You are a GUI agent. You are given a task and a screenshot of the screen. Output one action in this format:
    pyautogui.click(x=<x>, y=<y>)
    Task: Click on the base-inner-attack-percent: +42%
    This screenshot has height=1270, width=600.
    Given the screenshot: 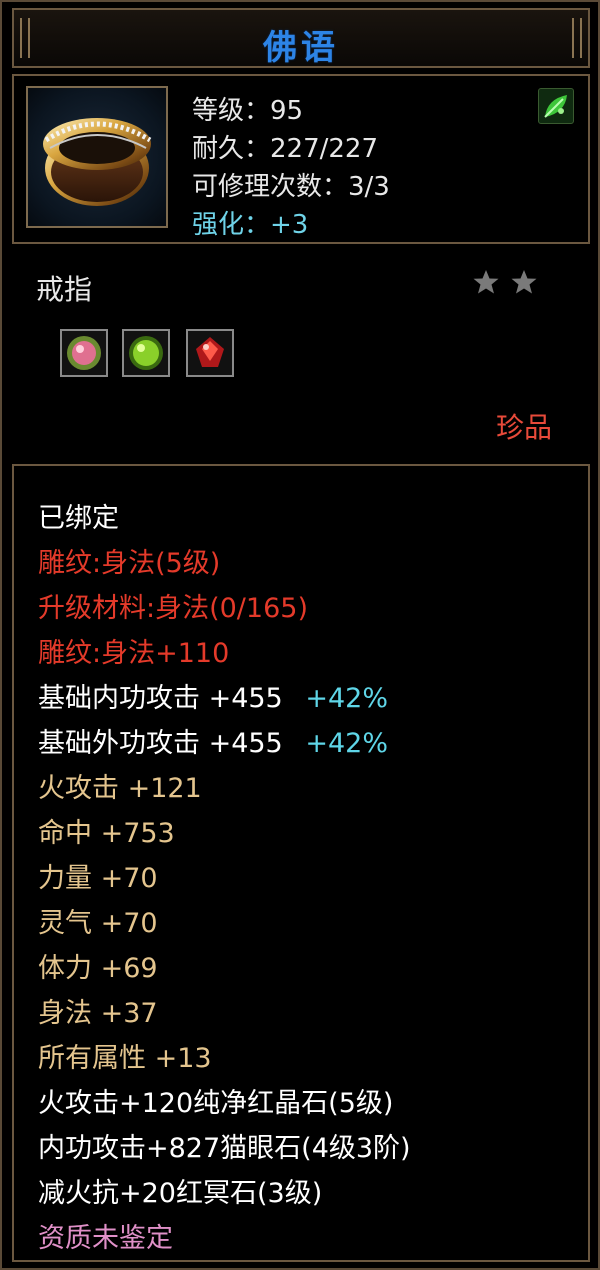 What is the action you would take?
    pyautogui.click(x=346, y=698)
    